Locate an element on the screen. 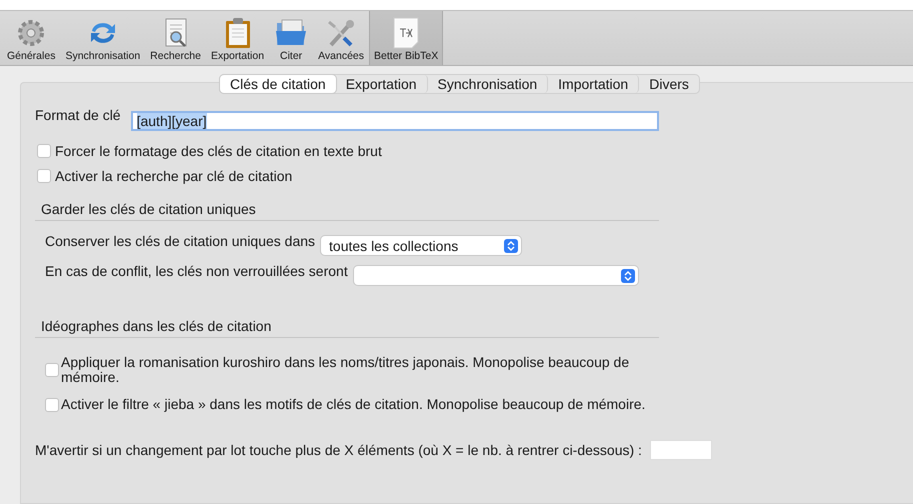 The height and width of the screenshot is (504, 913). field-label: Conserver les clés de citation uniques dans is located at coordinates (180, 241).